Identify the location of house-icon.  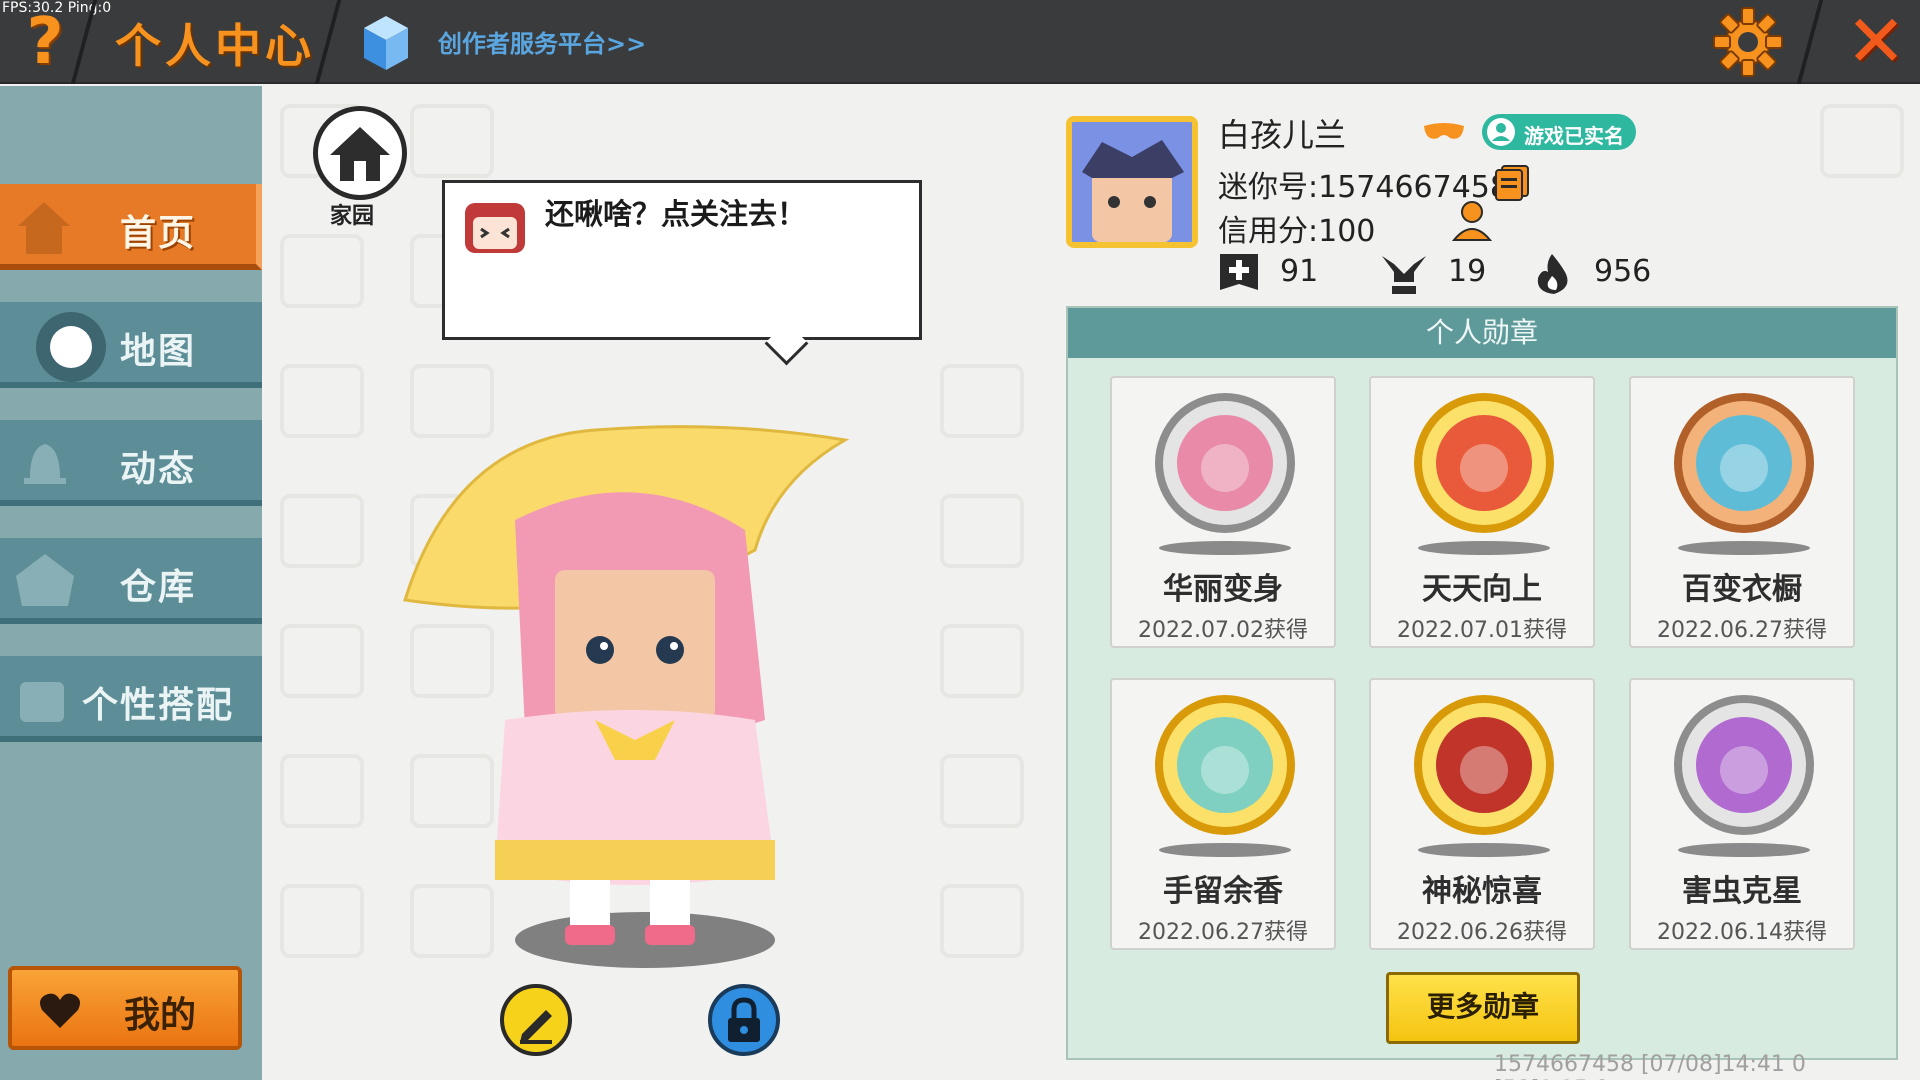
(44, 228).